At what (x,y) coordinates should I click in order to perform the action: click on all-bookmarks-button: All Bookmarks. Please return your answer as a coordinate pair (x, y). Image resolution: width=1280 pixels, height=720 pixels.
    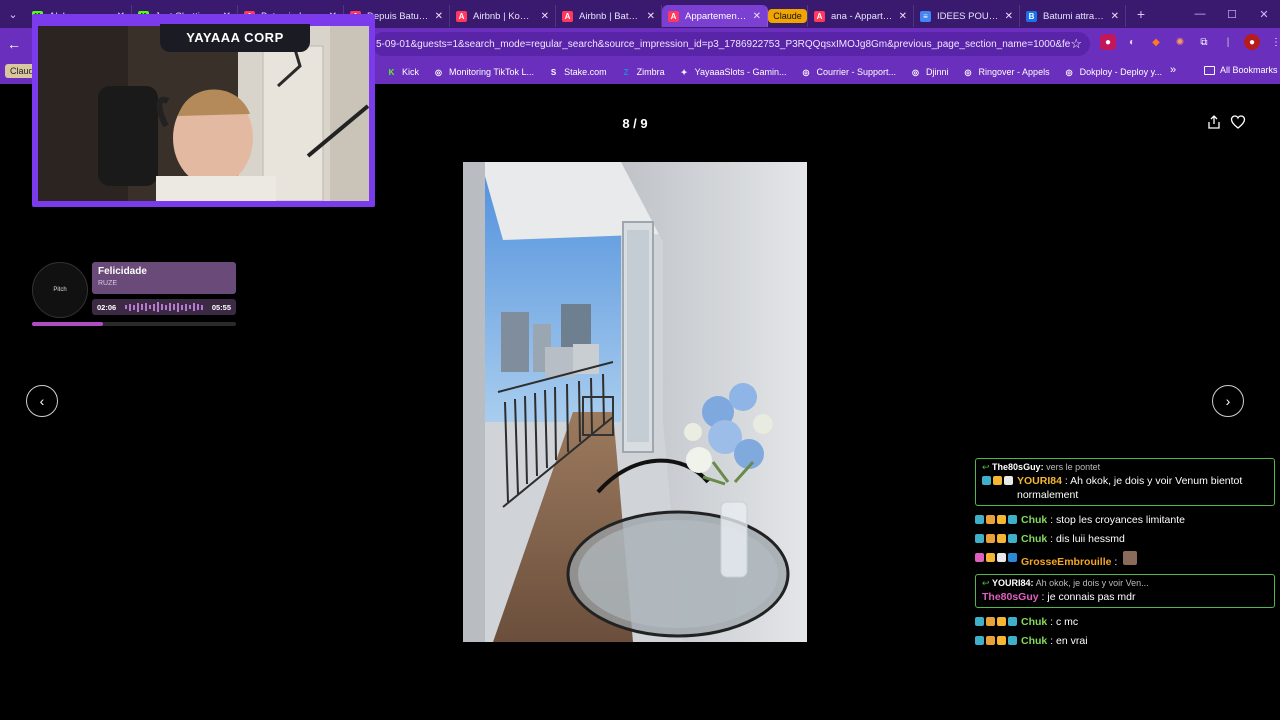
    Looking at the image, I should click on (1241, 70).